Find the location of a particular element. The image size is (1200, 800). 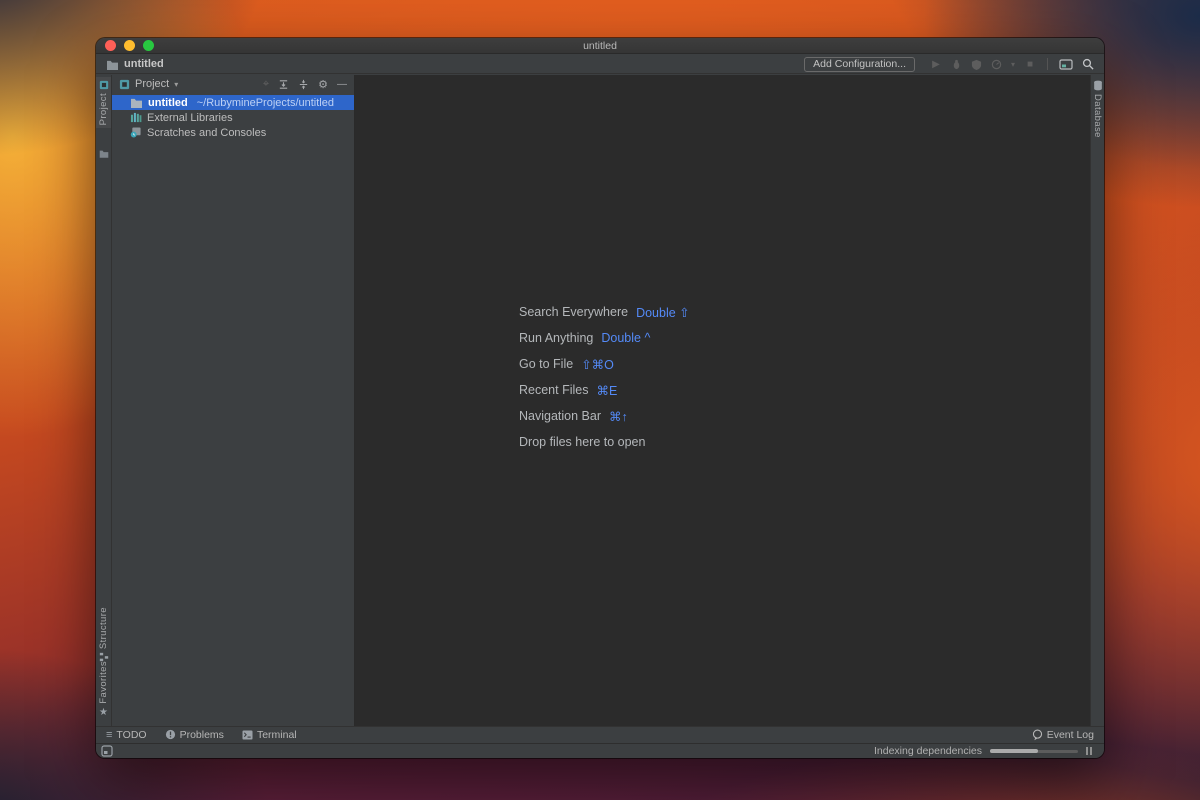

event-log-balloon-icon is located at coordinates (1037, 734).